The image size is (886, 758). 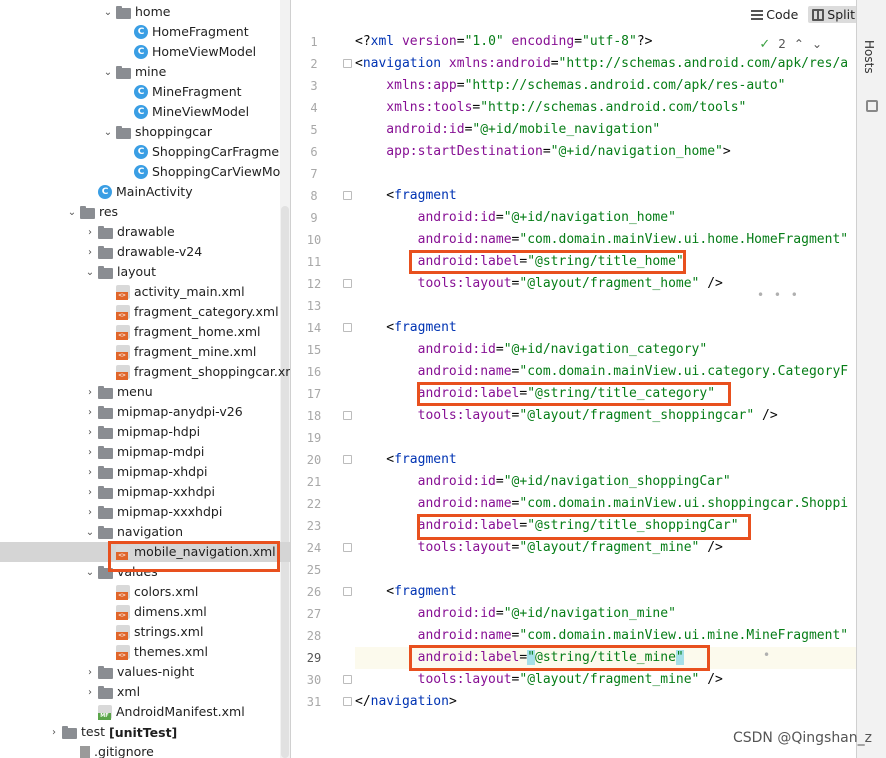 What do you see at coordinates (145, 432) in the screenshot?
I see `tree-item-mipmap-hdpi: › mipmap-hdpi` at bounding box center [145, 432].